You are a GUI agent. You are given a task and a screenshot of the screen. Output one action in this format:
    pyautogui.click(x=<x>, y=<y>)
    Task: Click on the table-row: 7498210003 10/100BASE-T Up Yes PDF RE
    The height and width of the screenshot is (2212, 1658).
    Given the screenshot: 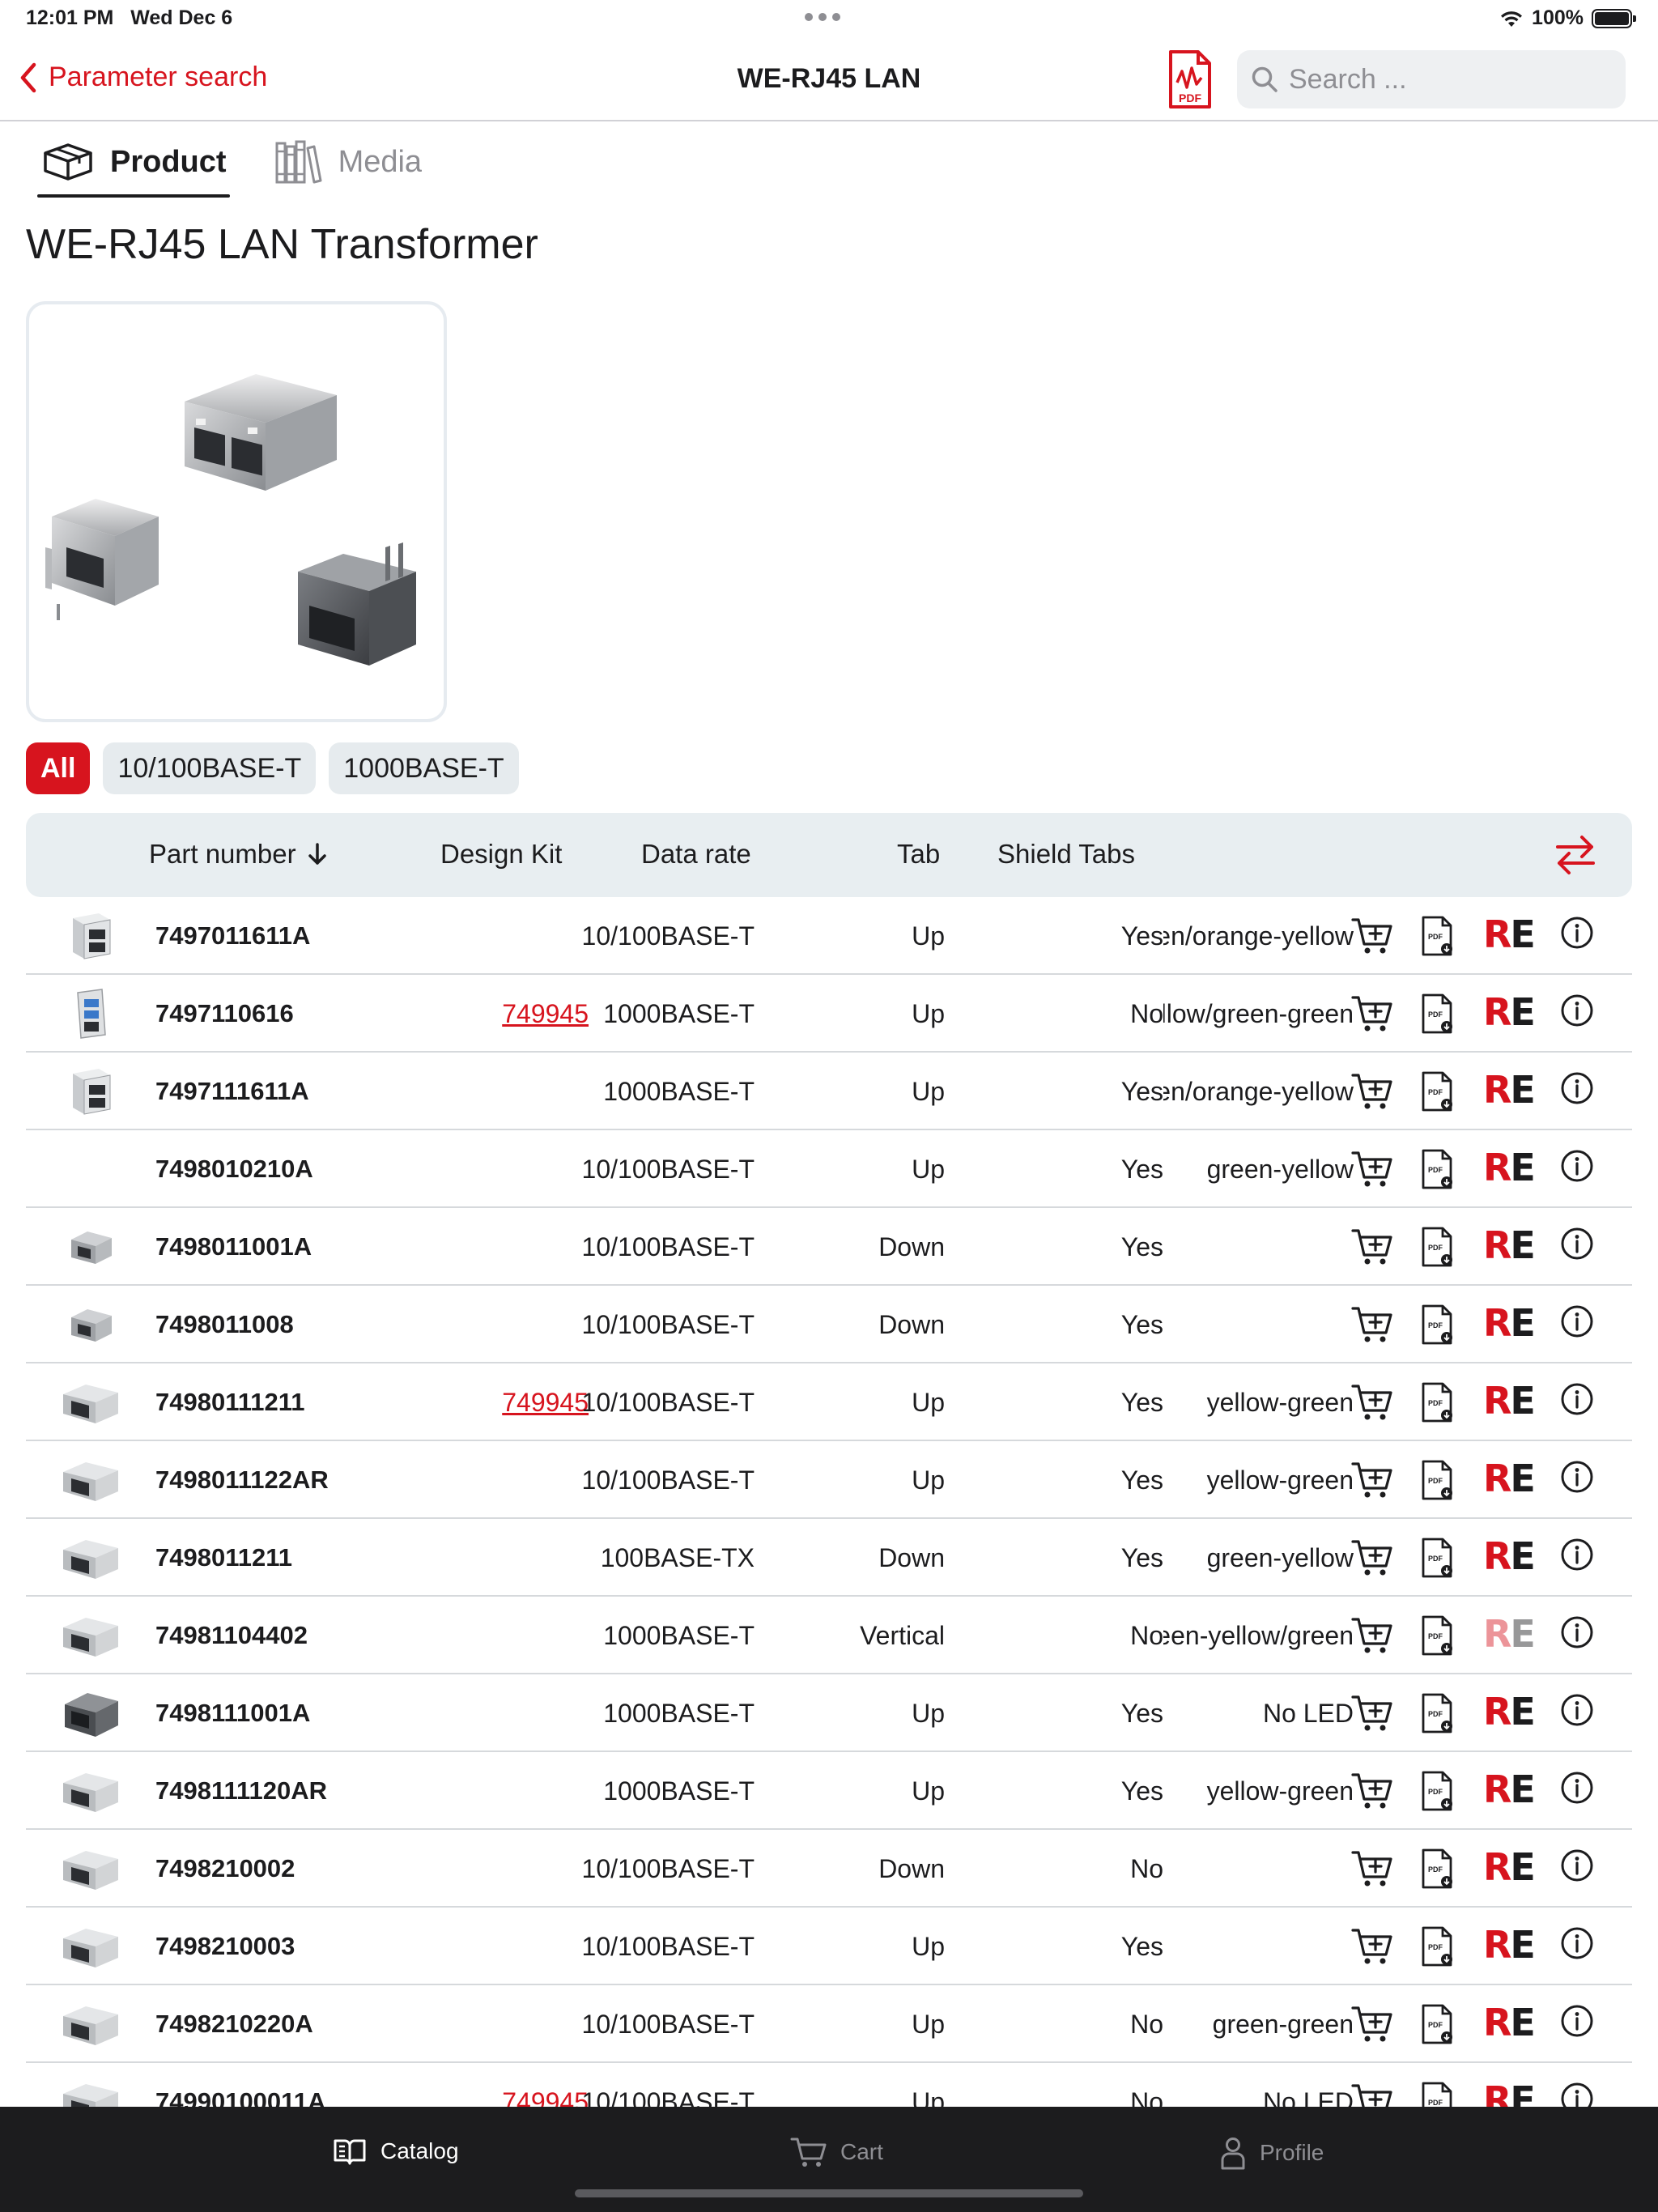 What is the action you would take?
    pyautogui.click(x=829, y=1947)
    